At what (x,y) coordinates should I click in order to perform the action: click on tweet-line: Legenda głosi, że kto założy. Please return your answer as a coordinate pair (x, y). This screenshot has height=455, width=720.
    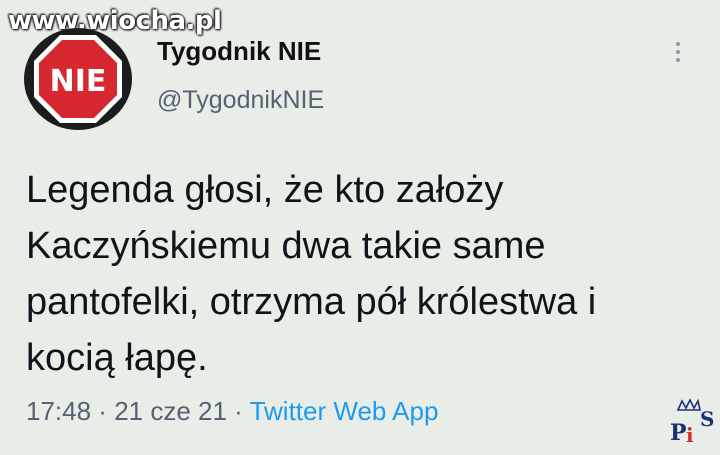
    Looking at the image, I should click on (265, 190).